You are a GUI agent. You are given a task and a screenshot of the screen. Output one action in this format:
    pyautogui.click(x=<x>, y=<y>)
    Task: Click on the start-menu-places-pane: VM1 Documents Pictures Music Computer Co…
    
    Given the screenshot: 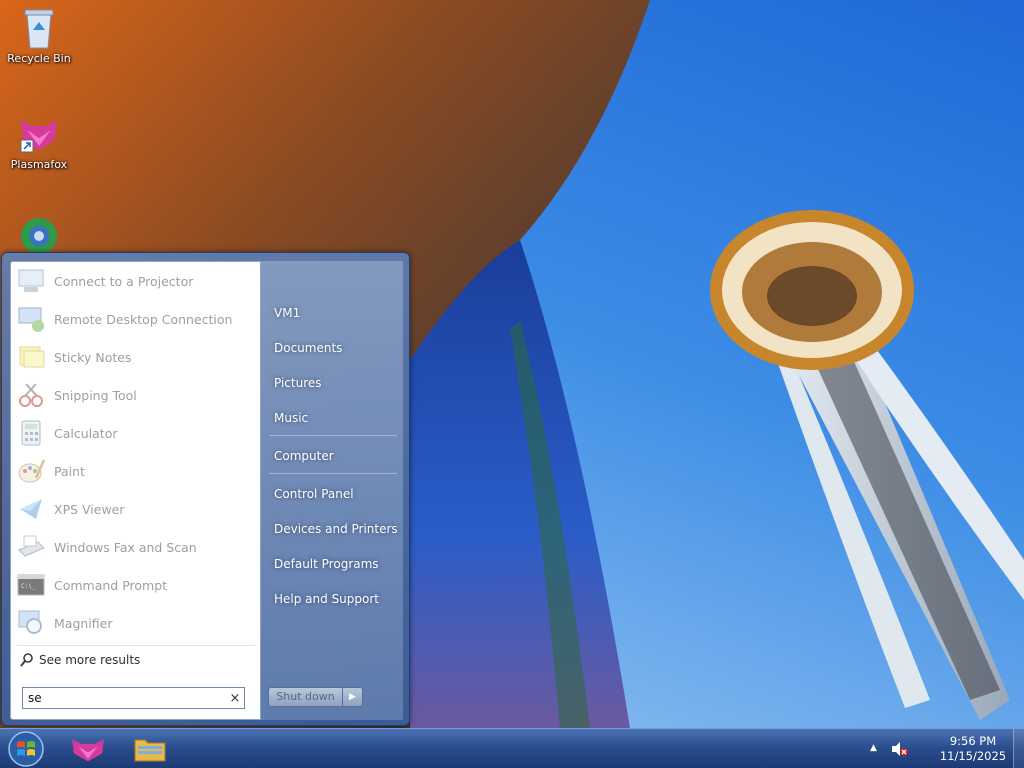 What is the action you would take?
    pyautogui.click(x=332, y=490)
    